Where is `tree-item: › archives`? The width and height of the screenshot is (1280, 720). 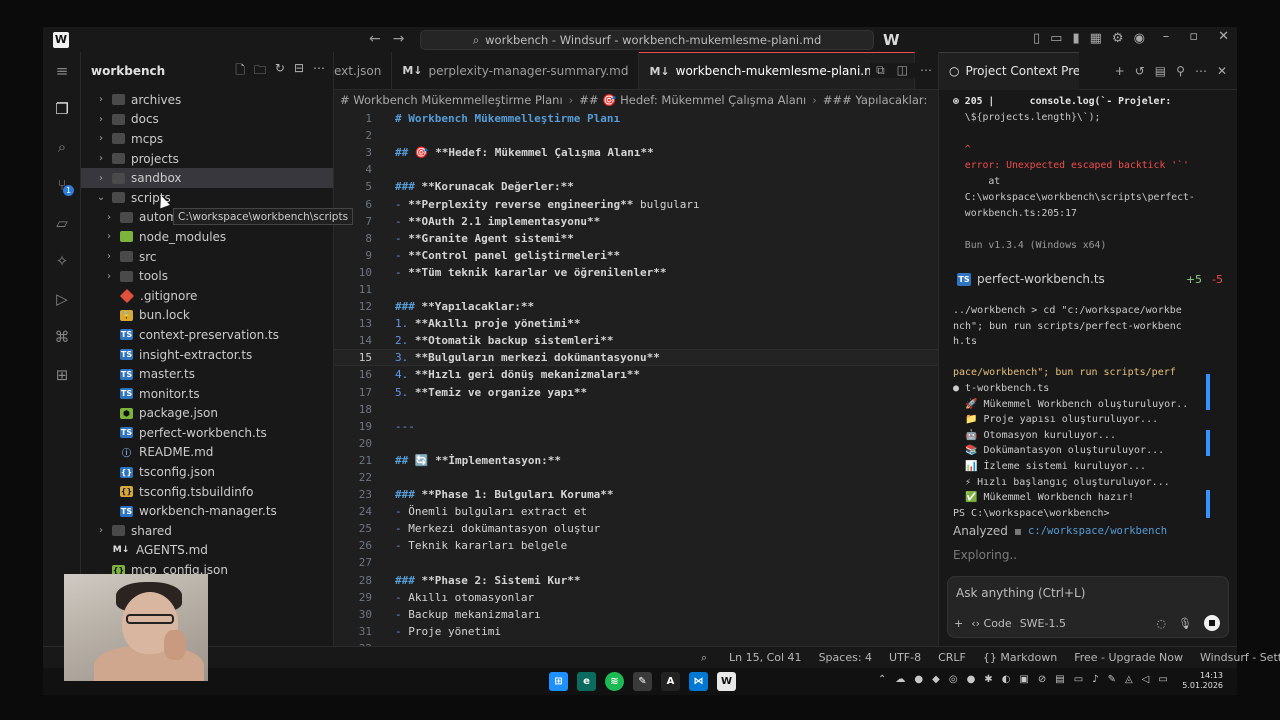 tree-item: › archives is located at coordinates (207, 100).